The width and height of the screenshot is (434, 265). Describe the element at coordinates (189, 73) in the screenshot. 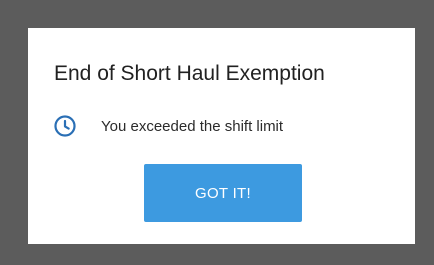

I see `dialog-title: End of Short Haul Exemption` at that location.